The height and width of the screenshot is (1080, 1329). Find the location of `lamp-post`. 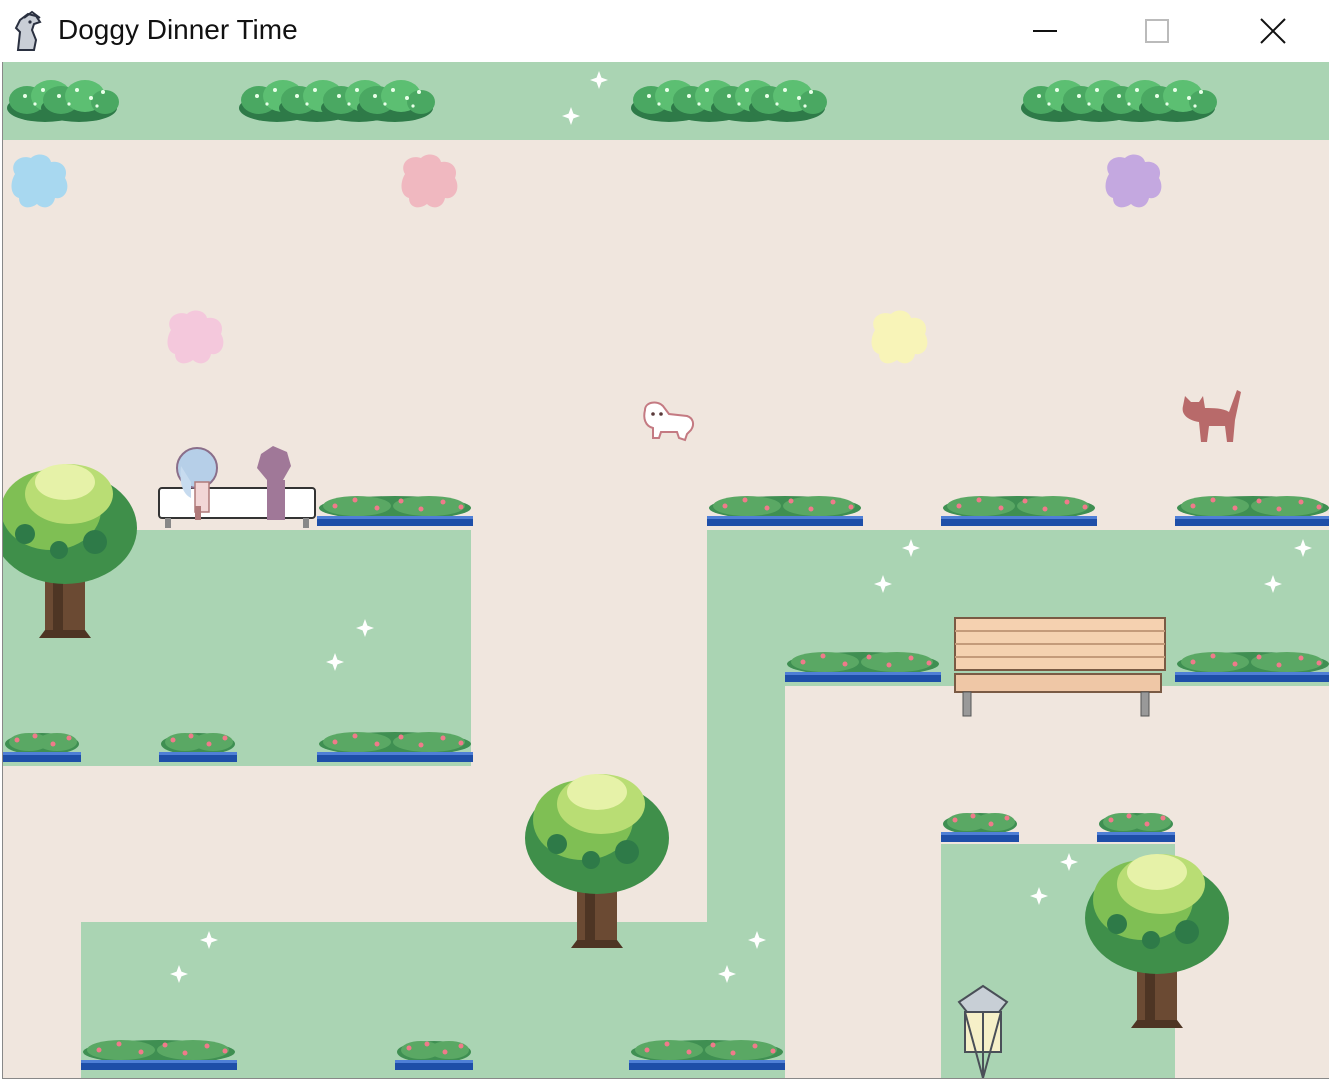

lamp-post is located at coordinates (983, 1031).